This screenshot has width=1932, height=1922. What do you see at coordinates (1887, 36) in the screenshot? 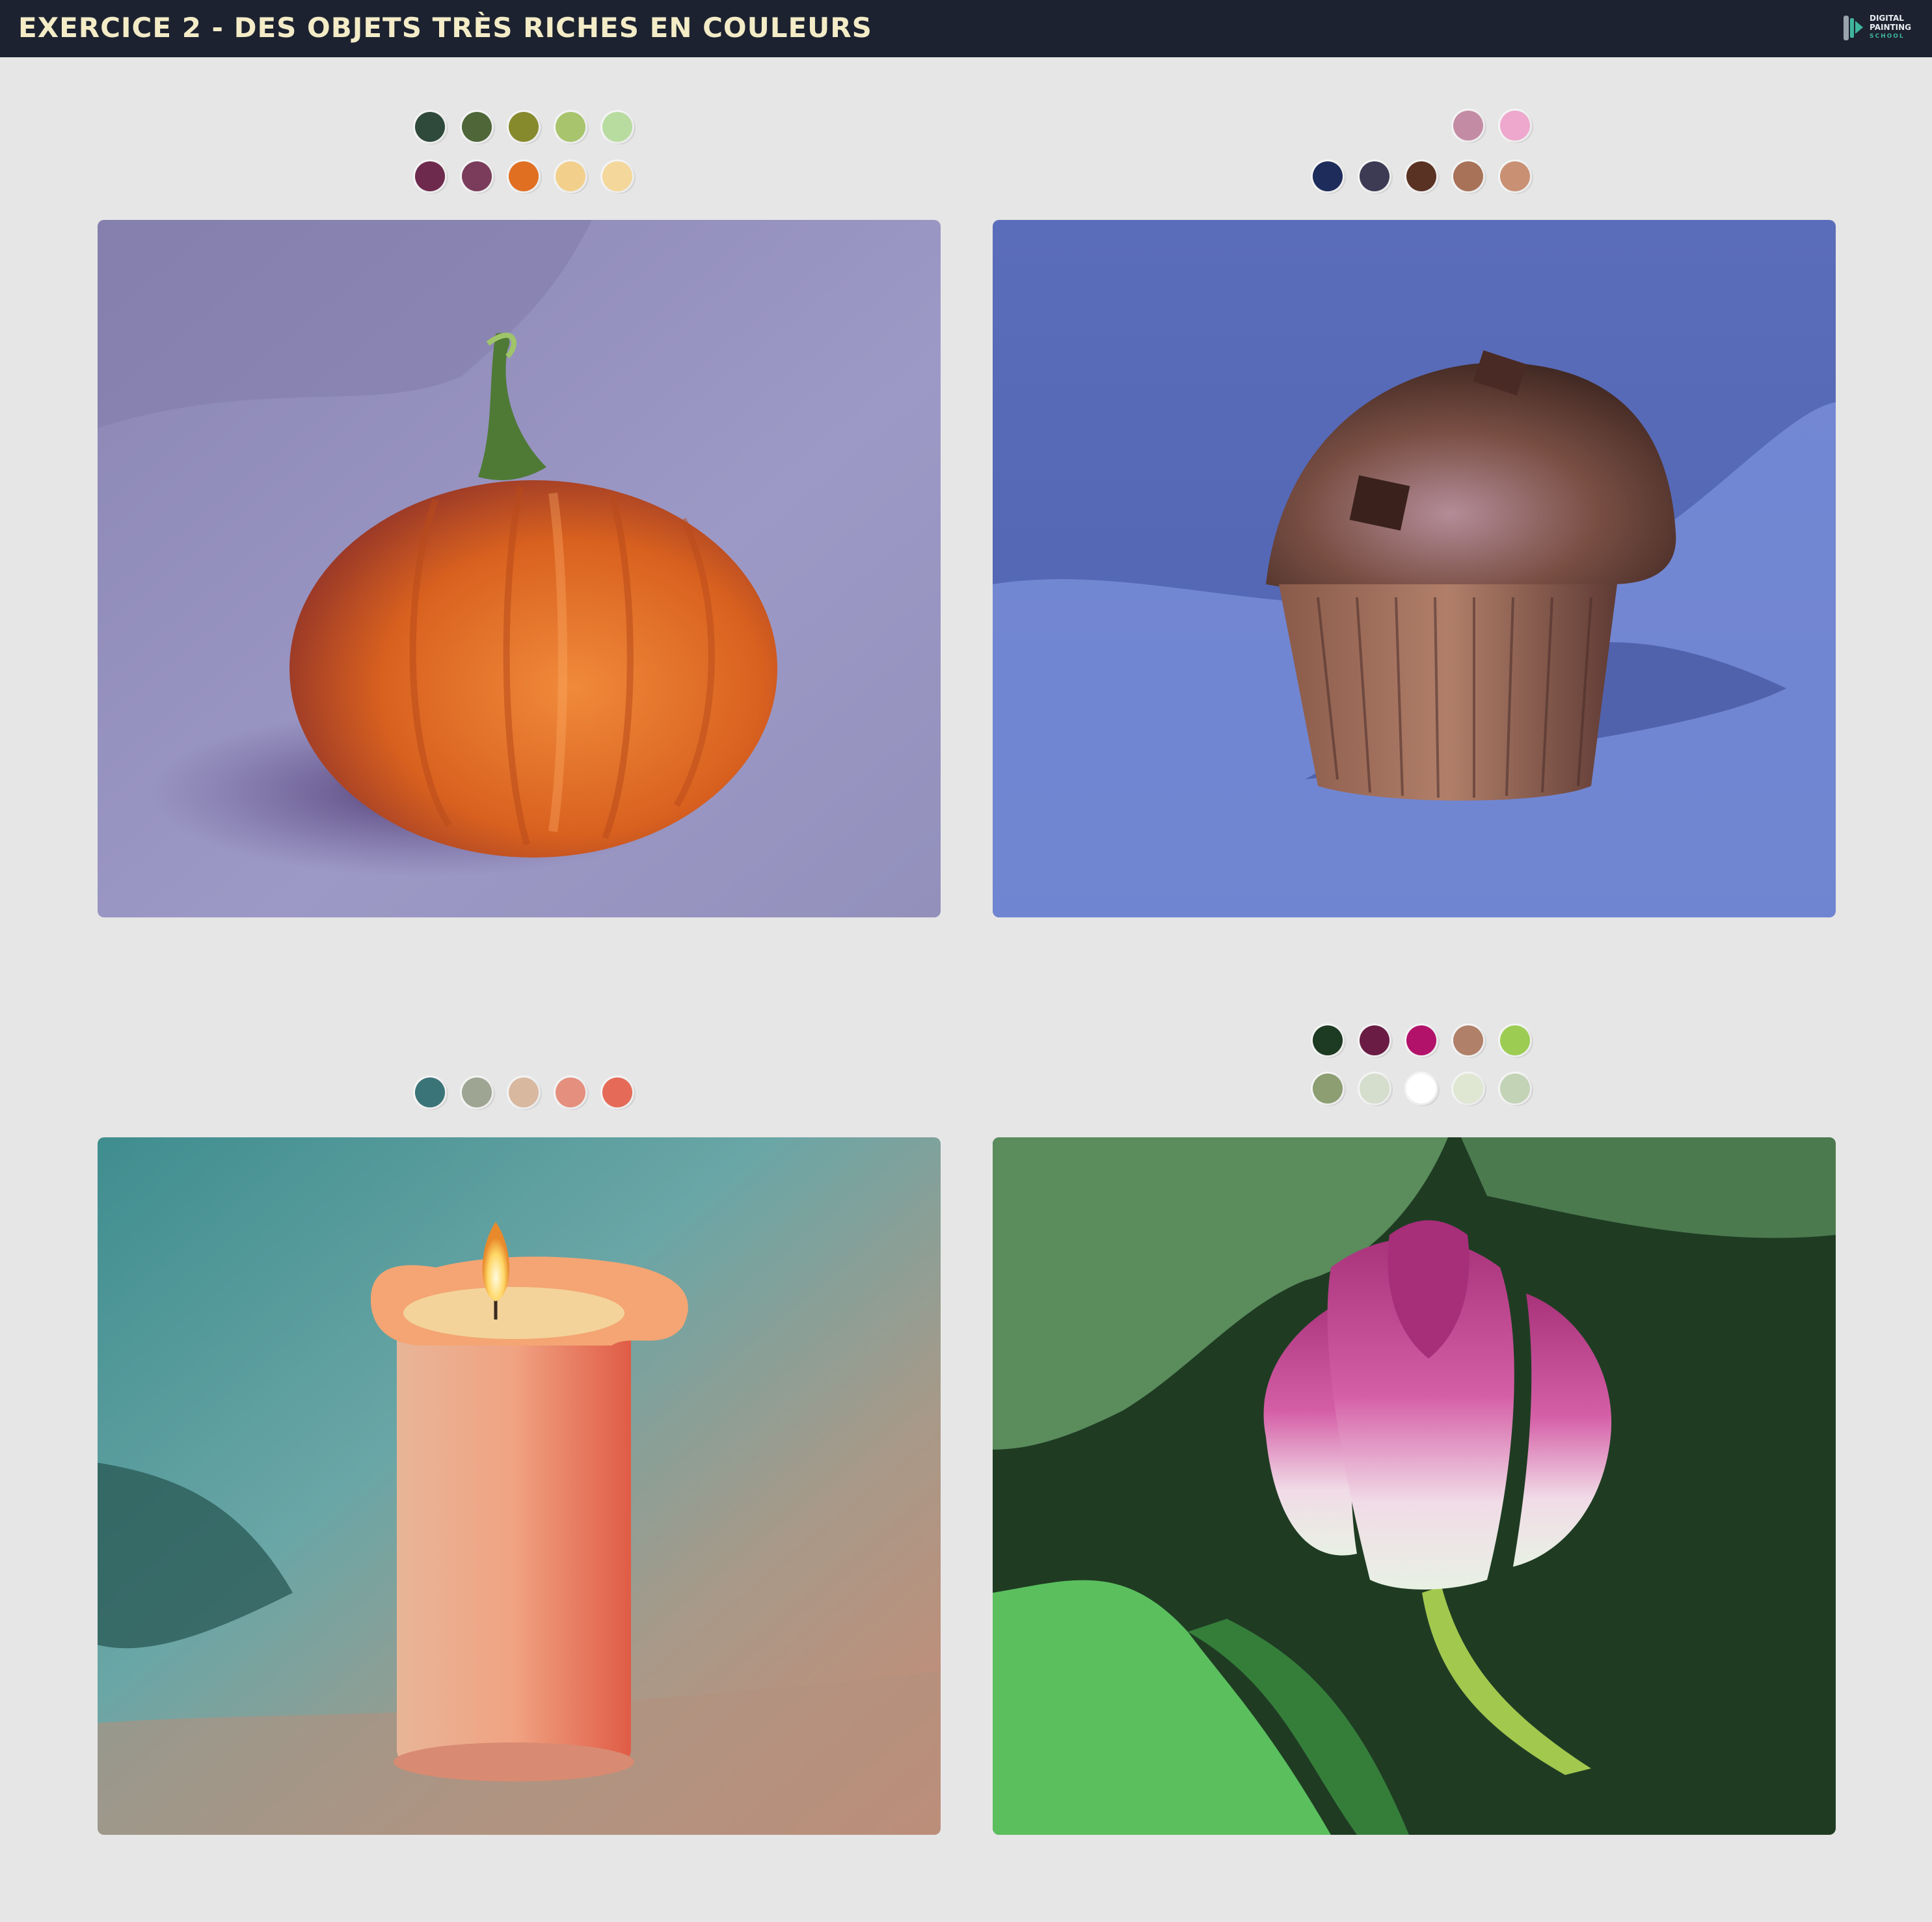
I see `logo-line-3: SCHOOL` at bounding box center [1887, 36].